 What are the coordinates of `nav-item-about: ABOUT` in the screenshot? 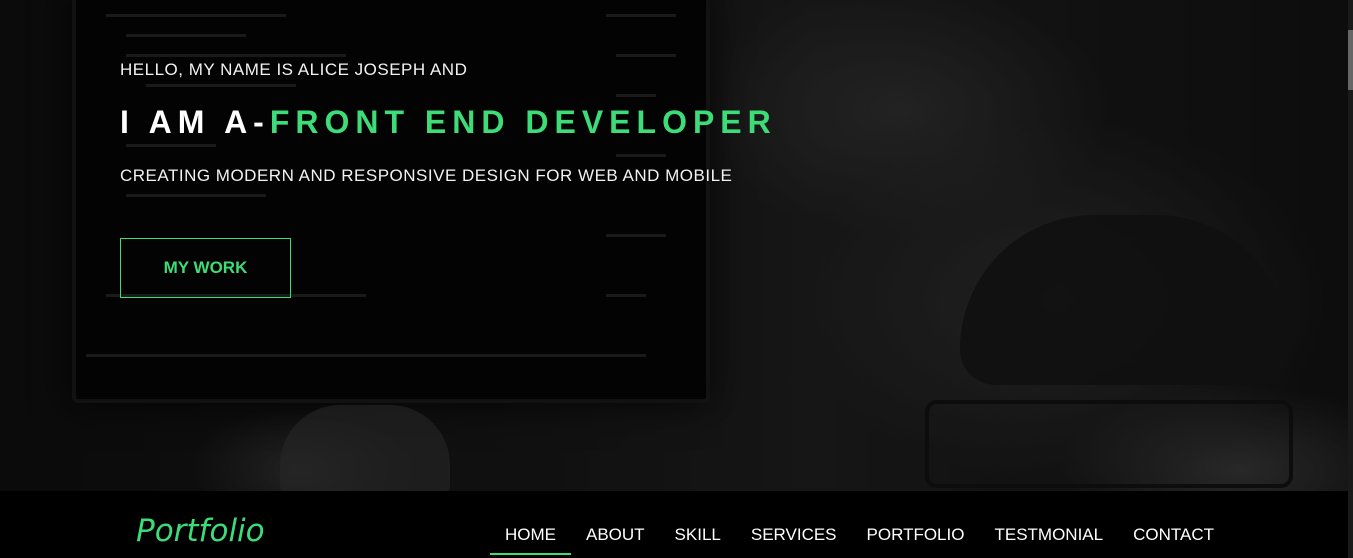 It's located at (615, 539).